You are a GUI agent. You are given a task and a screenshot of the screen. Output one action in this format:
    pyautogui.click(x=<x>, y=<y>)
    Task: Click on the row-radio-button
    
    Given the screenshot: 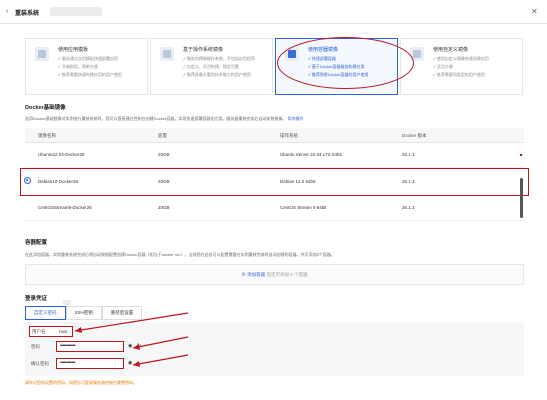 What is the action you would take?
    pyautogui.click(x=27, y=180)
    